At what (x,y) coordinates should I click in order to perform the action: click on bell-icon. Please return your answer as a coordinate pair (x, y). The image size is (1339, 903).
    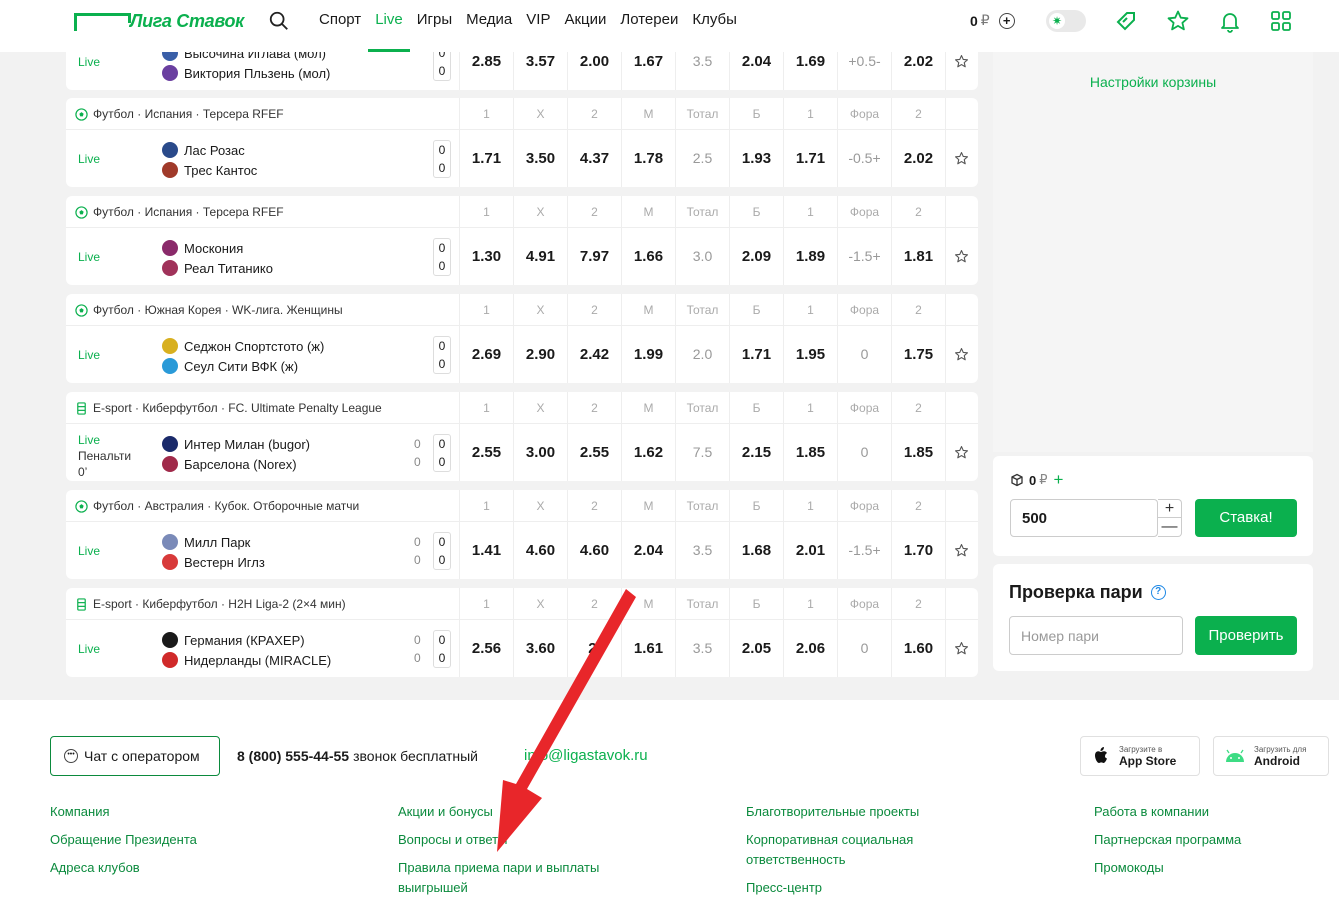
    Looking at the image, I should click on (1230, 21).